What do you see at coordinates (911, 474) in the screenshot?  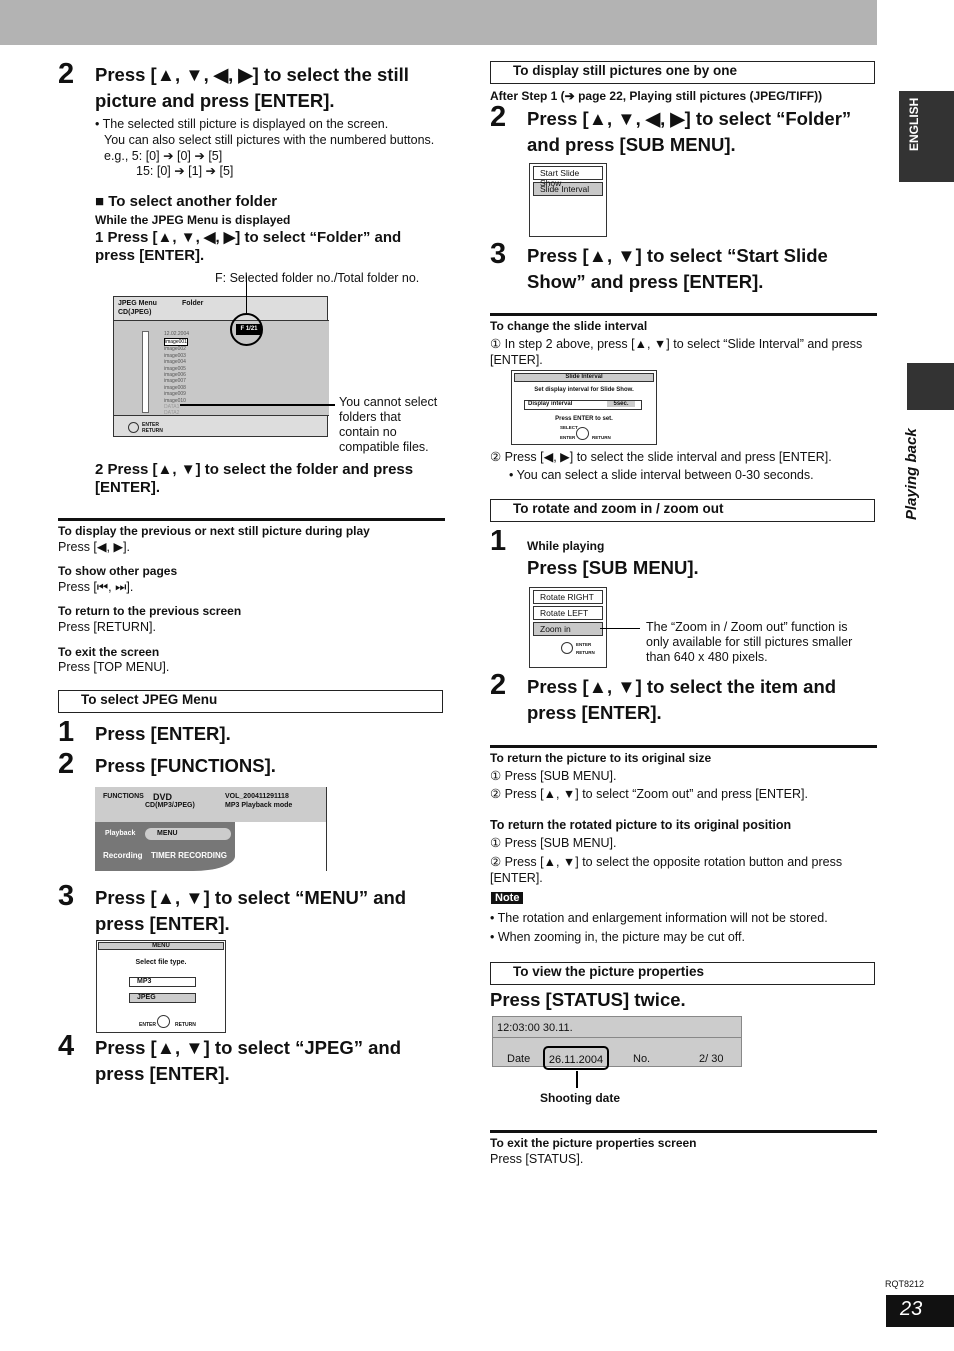 I see `section-label: Playing back` at bounding box center [911, 474].